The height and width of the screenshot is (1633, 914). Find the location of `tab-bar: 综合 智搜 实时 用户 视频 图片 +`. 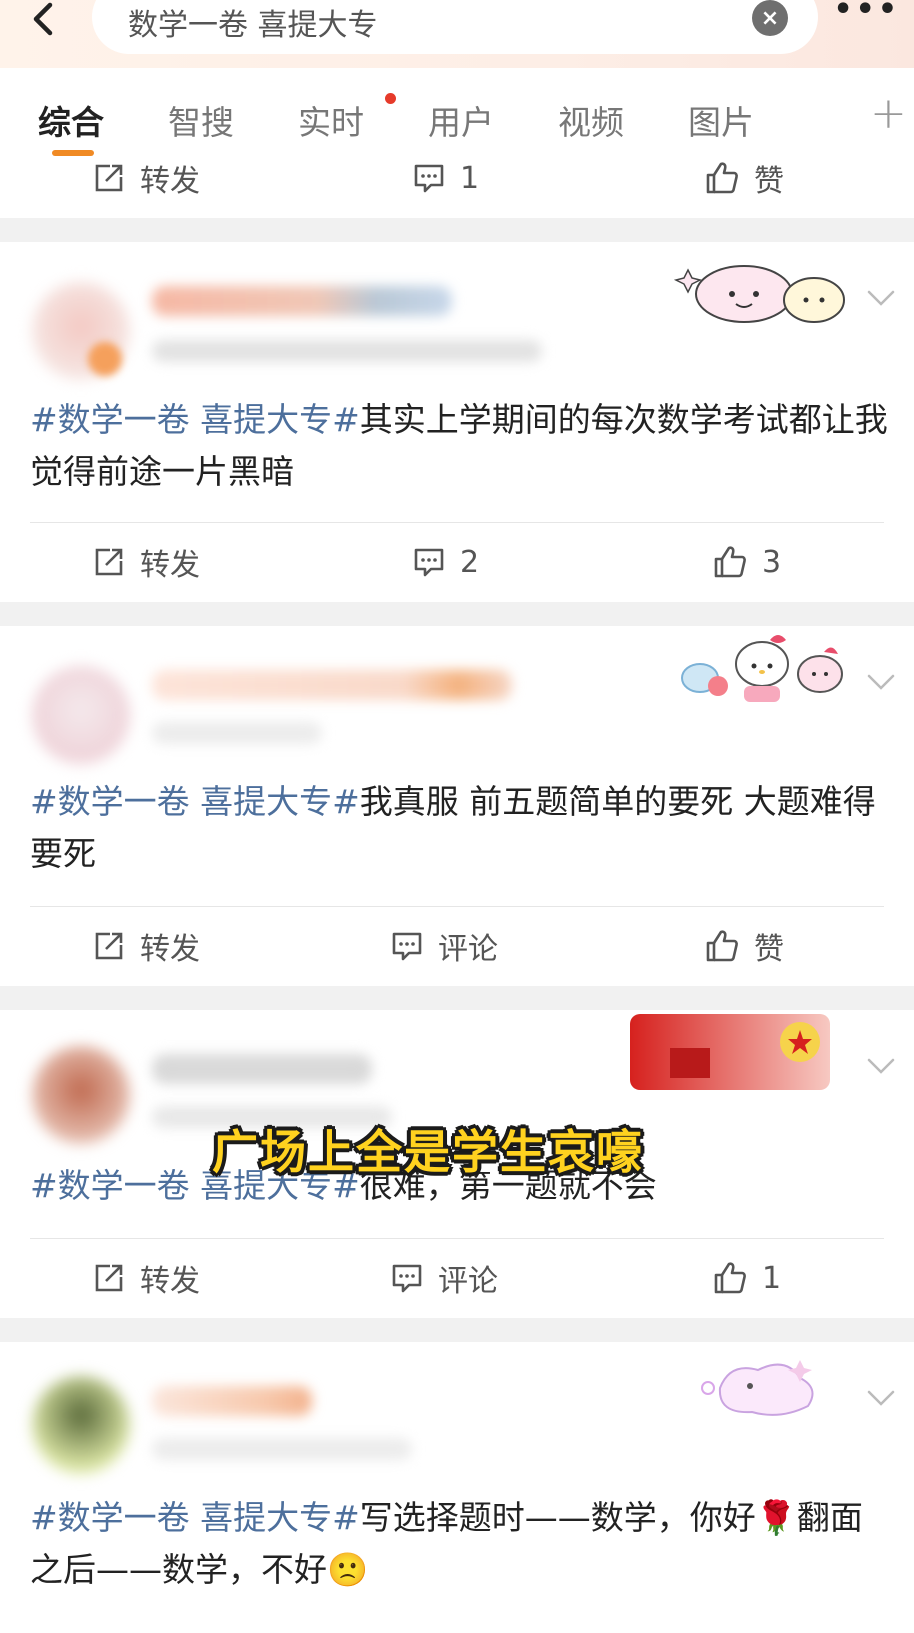

tab-bar: 综合 智搜 实时 用户 视频 图片 + is located at coordinates (457, 114).